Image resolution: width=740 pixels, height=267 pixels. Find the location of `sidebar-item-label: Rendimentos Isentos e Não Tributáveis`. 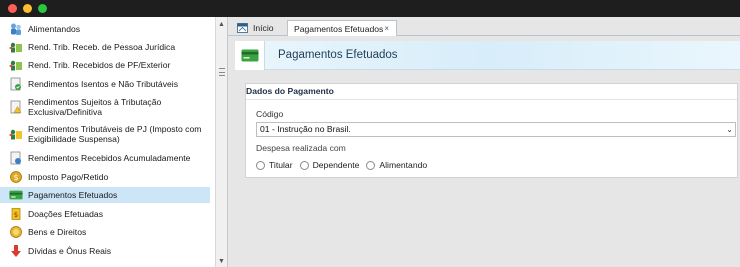

sidebar-item-label: Rendimentos Isentos e Não Tributáveis is located at coordinates (103, 83).